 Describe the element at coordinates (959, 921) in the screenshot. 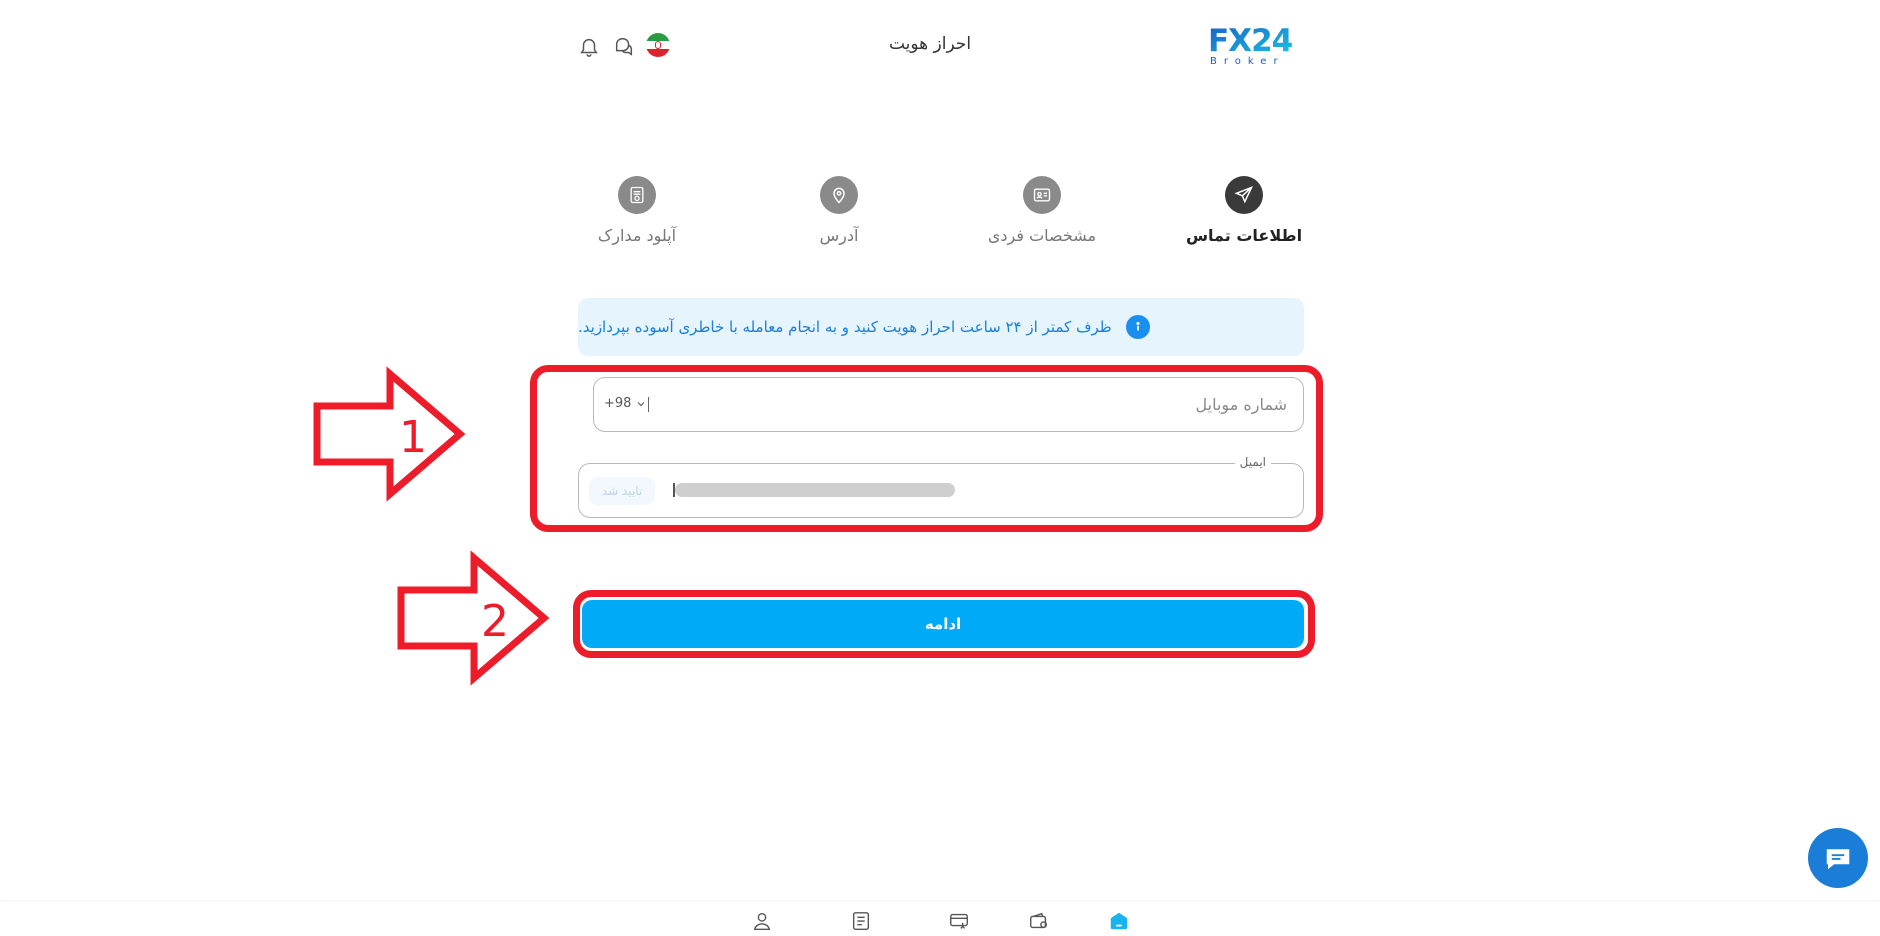

I see `card-transfer-icon` at that location.